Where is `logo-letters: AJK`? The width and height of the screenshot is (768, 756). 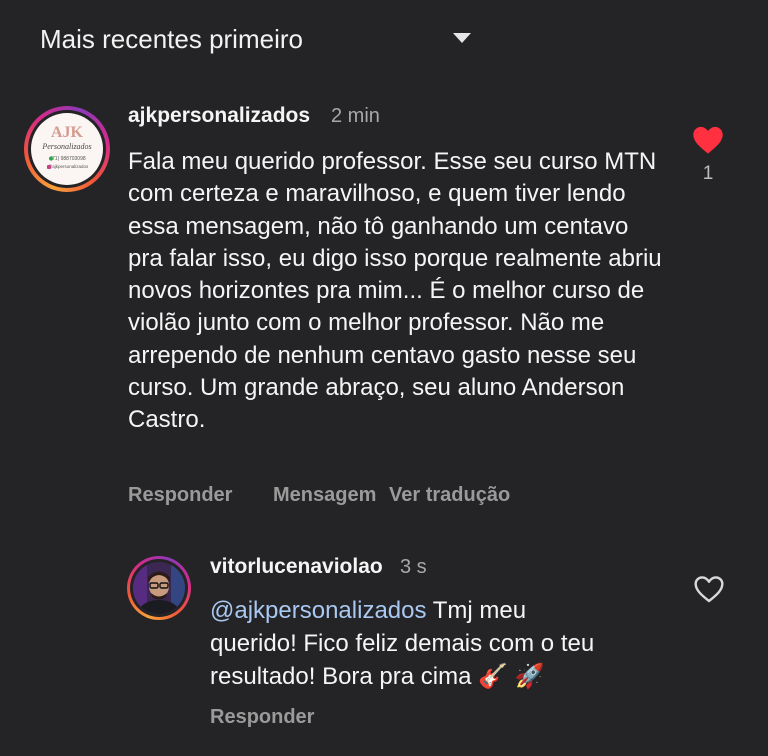
logo-letters: AJK is located at coordinates (67, 132).